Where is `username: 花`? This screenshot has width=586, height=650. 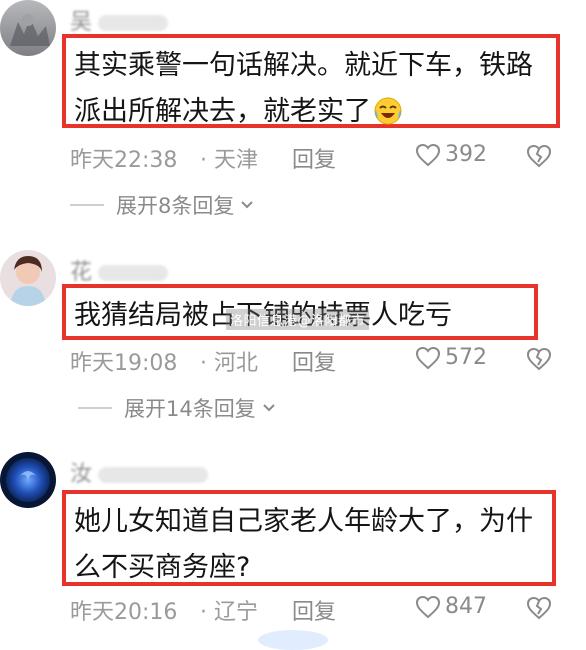 username: 花 is located at coordinates (119, 270).